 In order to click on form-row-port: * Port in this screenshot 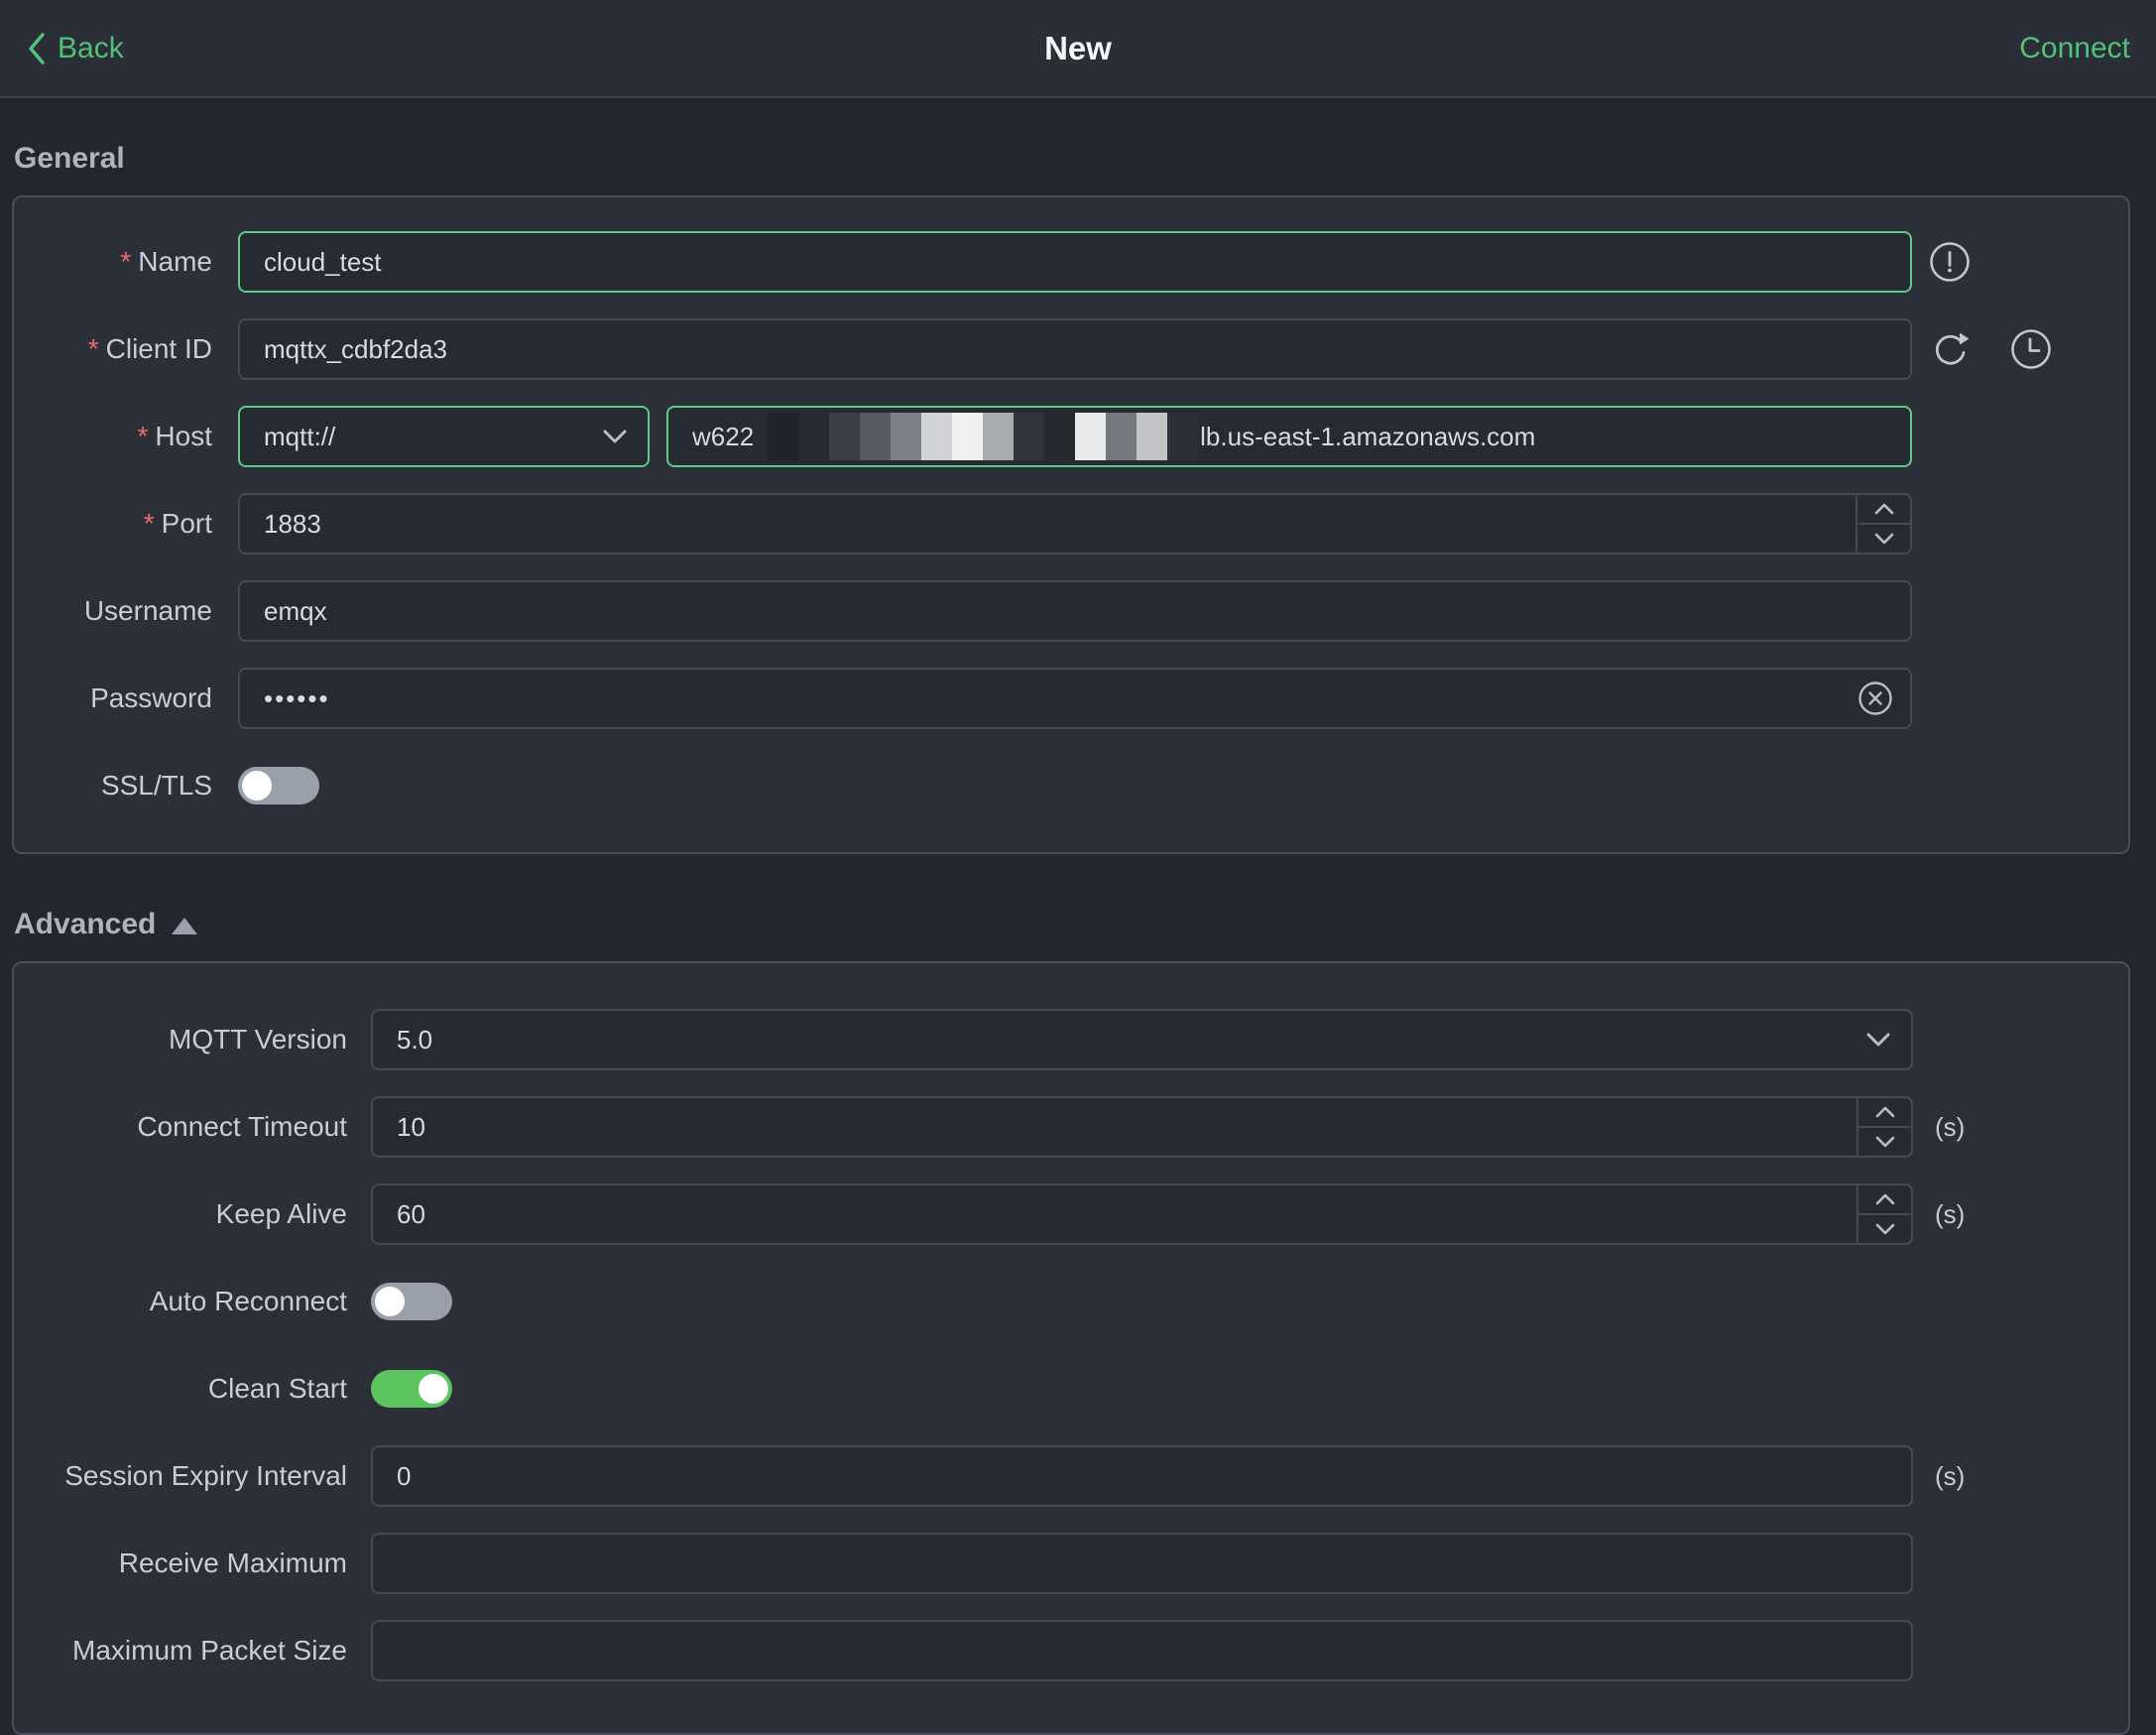, I will do `click(1071, 524)`.